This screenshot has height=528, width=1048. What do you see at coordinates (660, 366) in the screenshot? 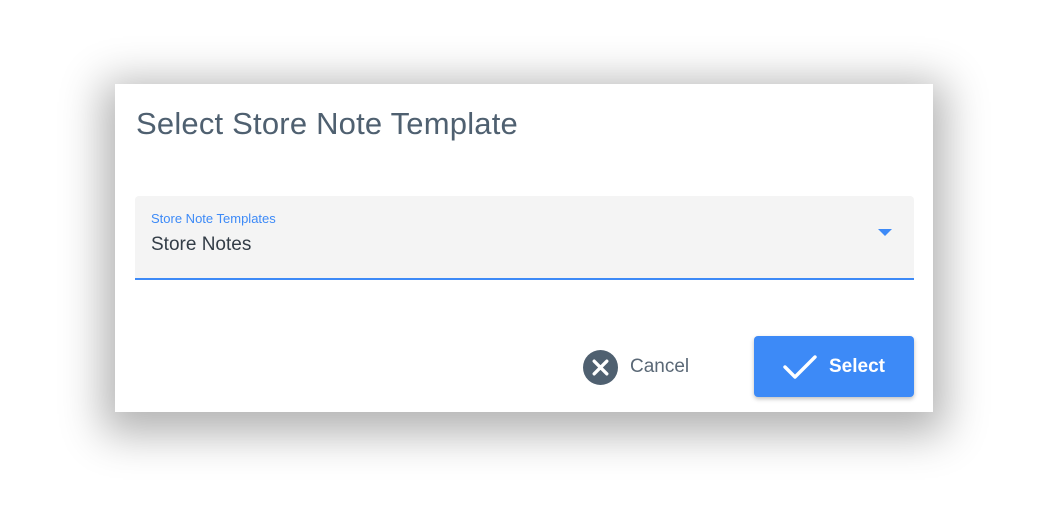
I see `cancel-label: Cancel` at bounding box center [660, 366].